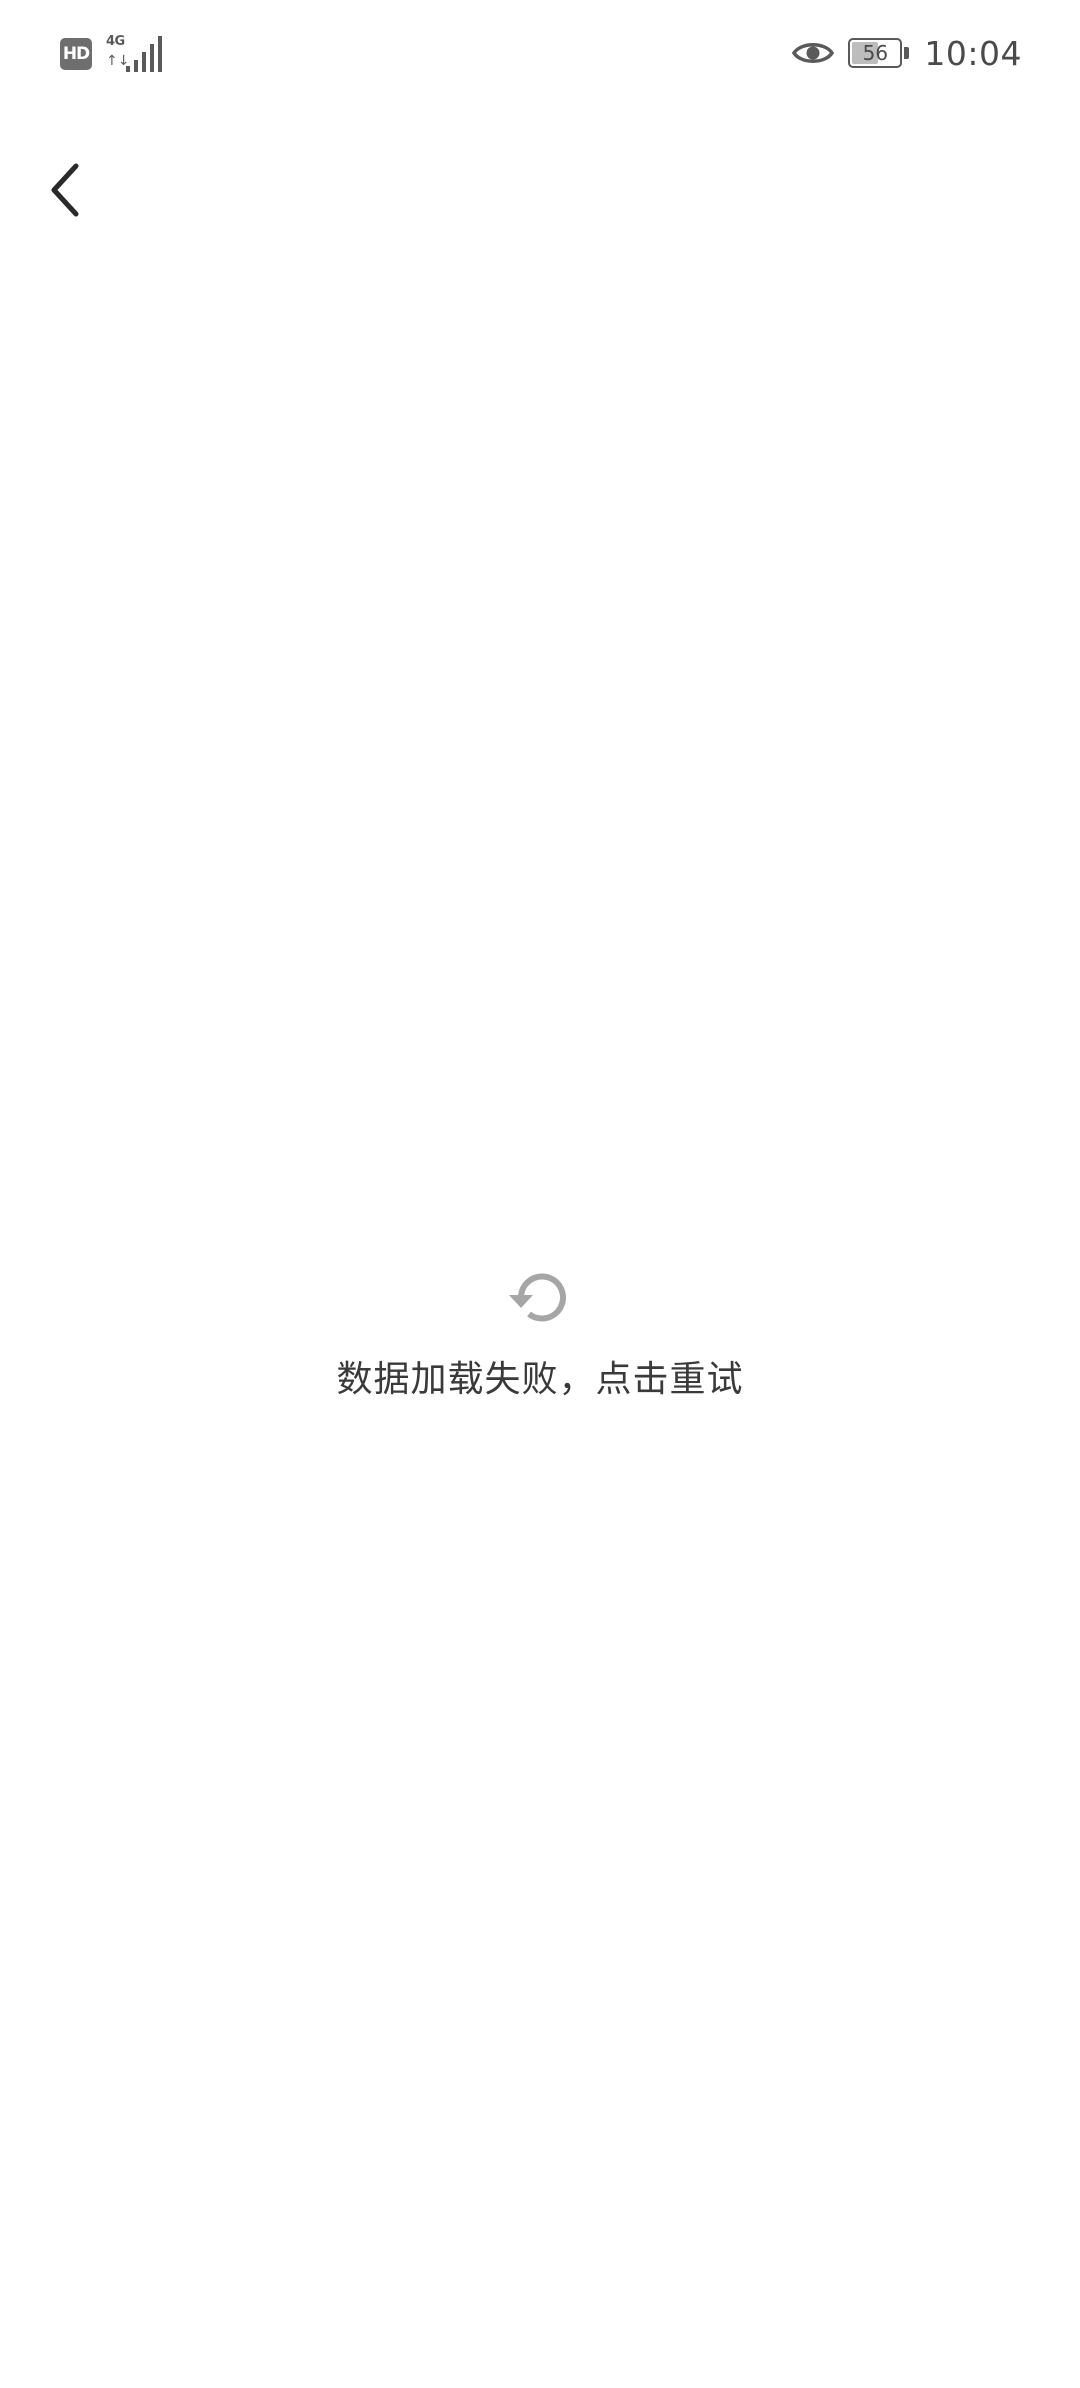 The image size is (1080, 2388). What do you see at coordinates (144, 54) in the screenshot?
I see `signal-bars-icon` at bounding box center [144, 54].